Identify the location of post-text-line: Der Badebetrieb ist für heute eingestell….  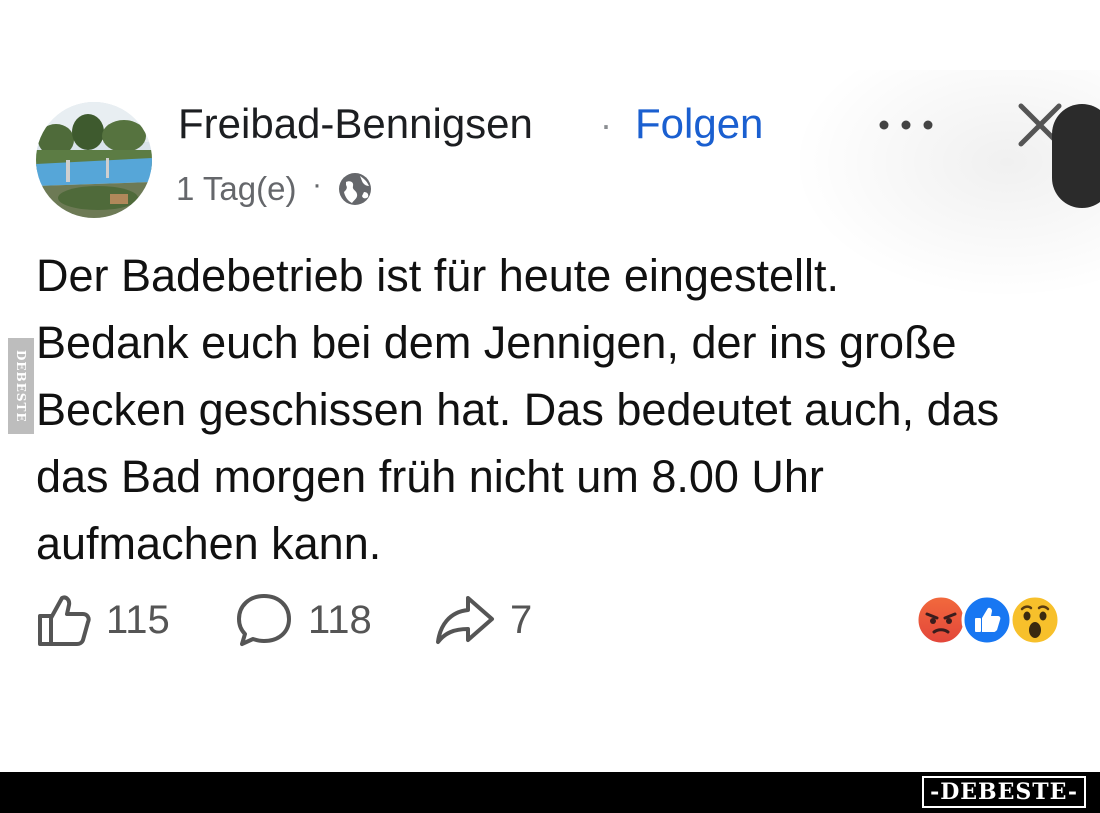
(437, 275).